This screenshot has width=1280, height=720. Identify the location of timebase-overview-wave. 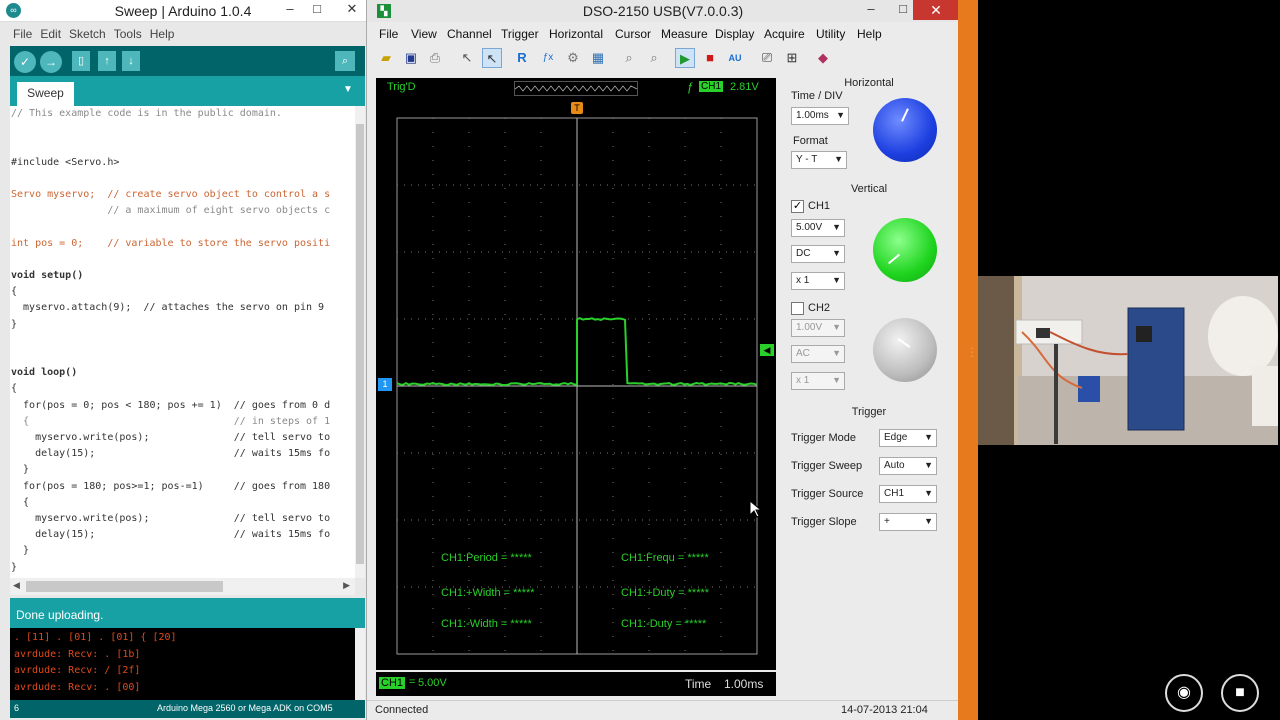
(576, 88).